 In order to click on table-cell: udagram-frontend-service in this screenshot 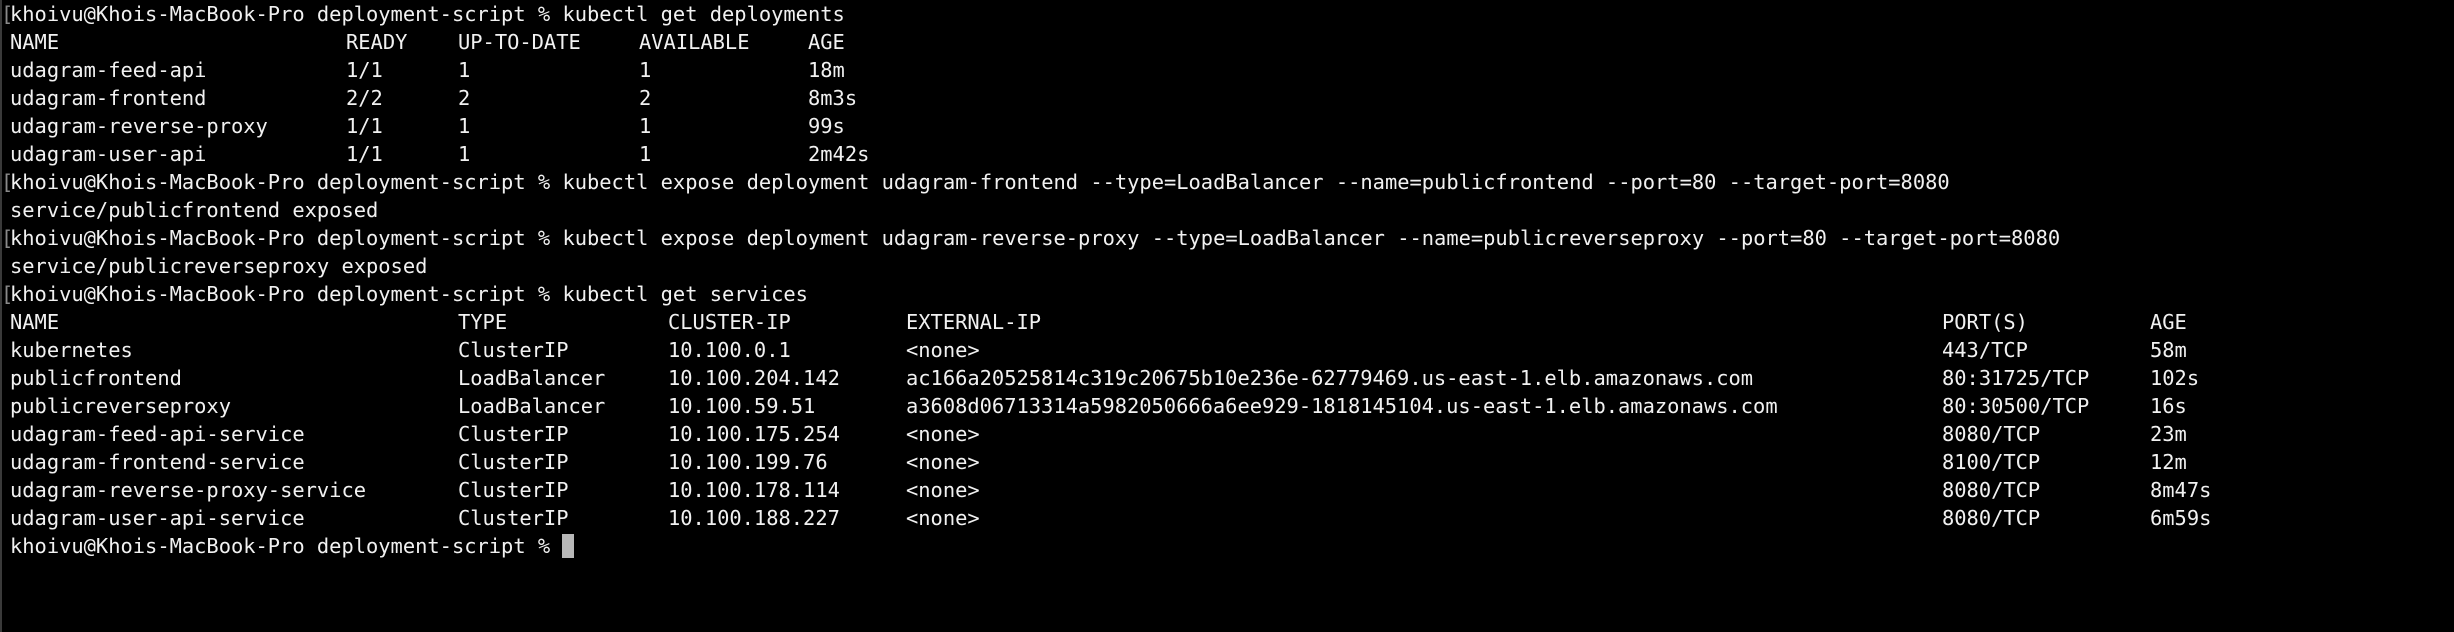, I will do `click(157, 462)`.